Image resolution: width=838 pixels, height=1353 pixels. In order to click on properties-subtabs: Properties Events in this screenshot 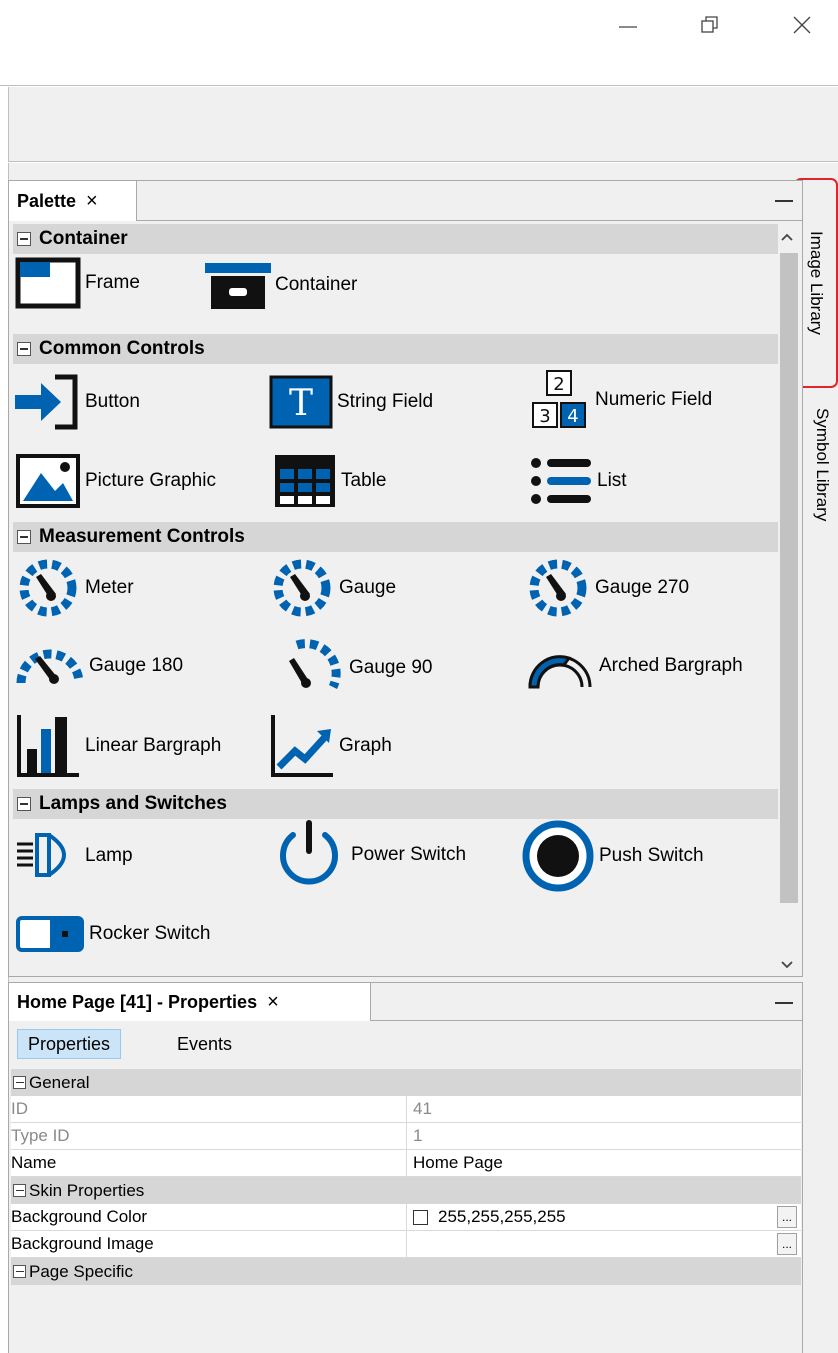, I will do `click(405, 1042)`.